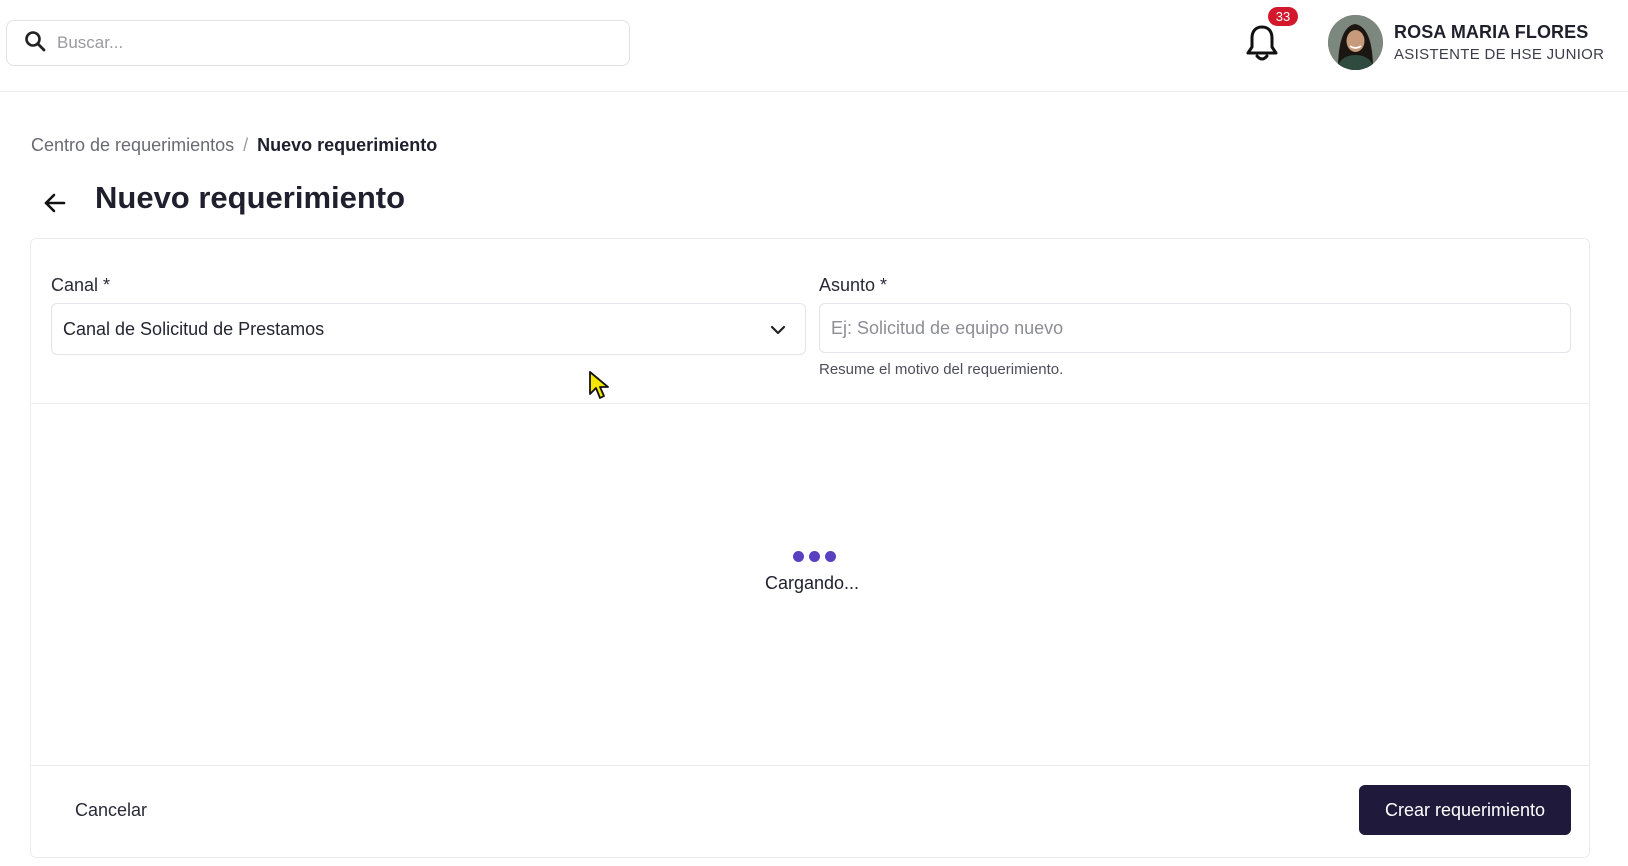 Image resolution: width=1628 pixels, height=866 pixels. I want to click on notification-badge: 33, so click(1283, 16).